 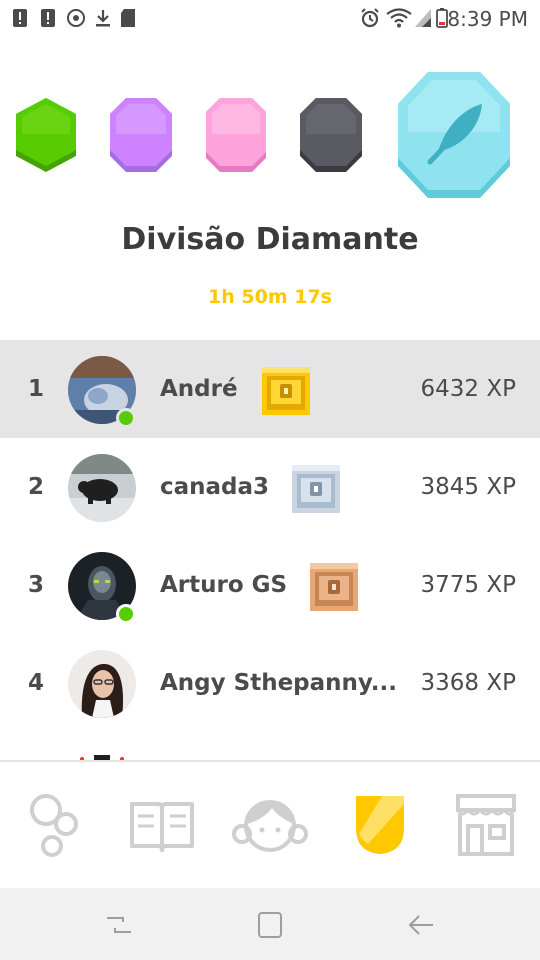 What do you see at coordinates (199, 389) in the screenshot?
I see `username: André` at bounding box center [199, 389].